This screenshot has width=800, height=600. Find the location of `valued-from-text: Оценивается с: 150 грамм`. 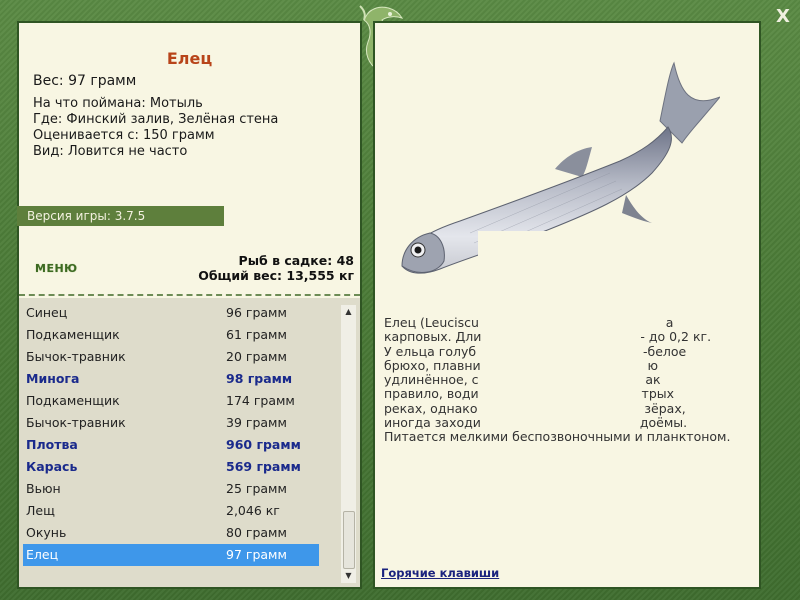

valued-from-text: Оценивается с: 150 грамм is located at coordinates (124, 135).